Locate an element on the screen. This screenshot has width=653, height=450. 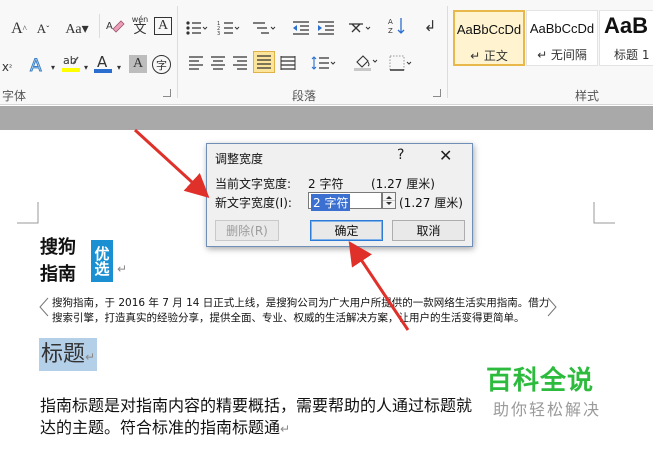
paragraph-group-label: 段落 is located at coordinates (304, 96).